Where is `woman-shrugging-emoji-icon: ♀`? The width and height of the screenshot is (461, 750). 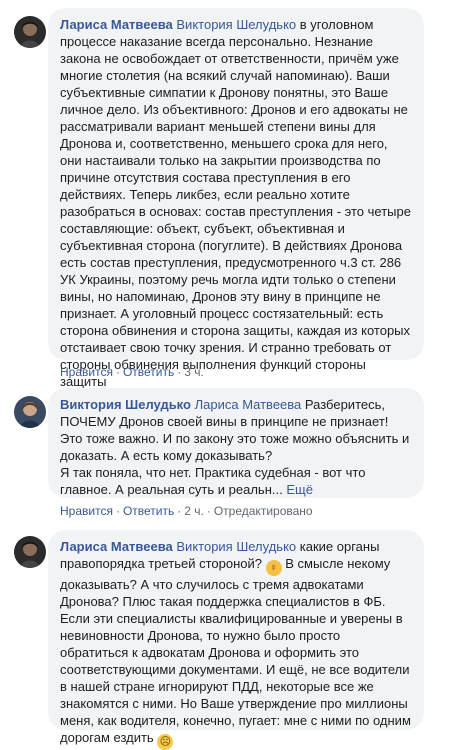
woman-shrugging-emoji-icon: ♀ is located at coordinates (273, 568).